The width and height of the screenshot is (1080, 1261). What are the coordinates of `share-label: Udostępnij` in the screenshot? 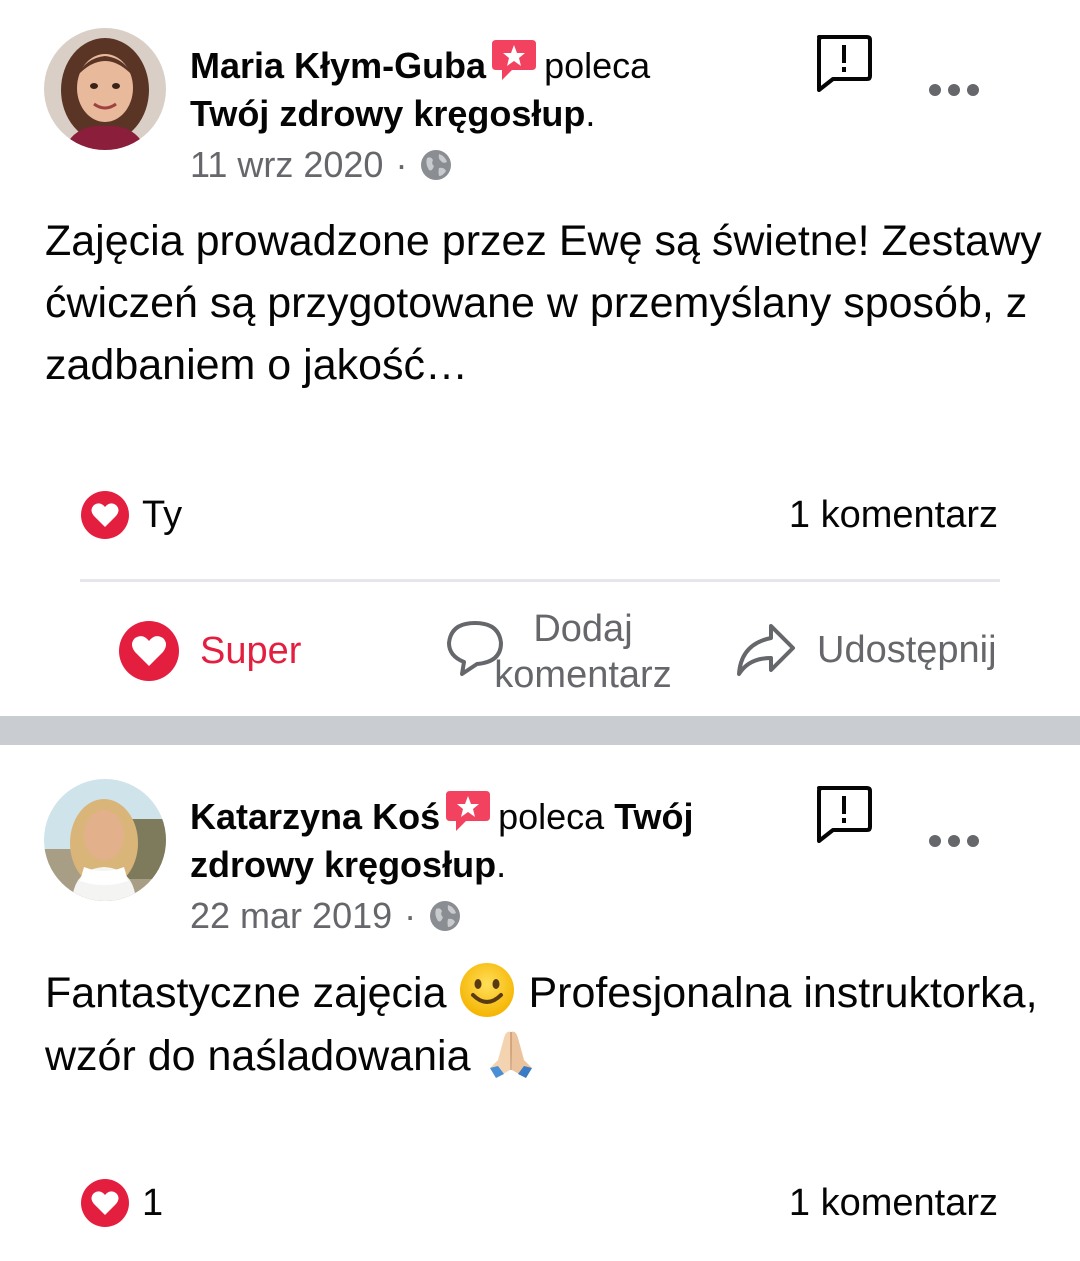 It's located at (907, 649).